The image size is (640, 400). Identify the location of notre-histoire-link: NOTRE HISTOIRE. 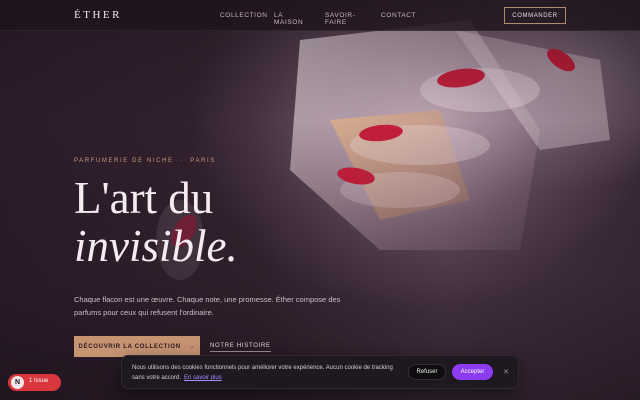
(240, 347).